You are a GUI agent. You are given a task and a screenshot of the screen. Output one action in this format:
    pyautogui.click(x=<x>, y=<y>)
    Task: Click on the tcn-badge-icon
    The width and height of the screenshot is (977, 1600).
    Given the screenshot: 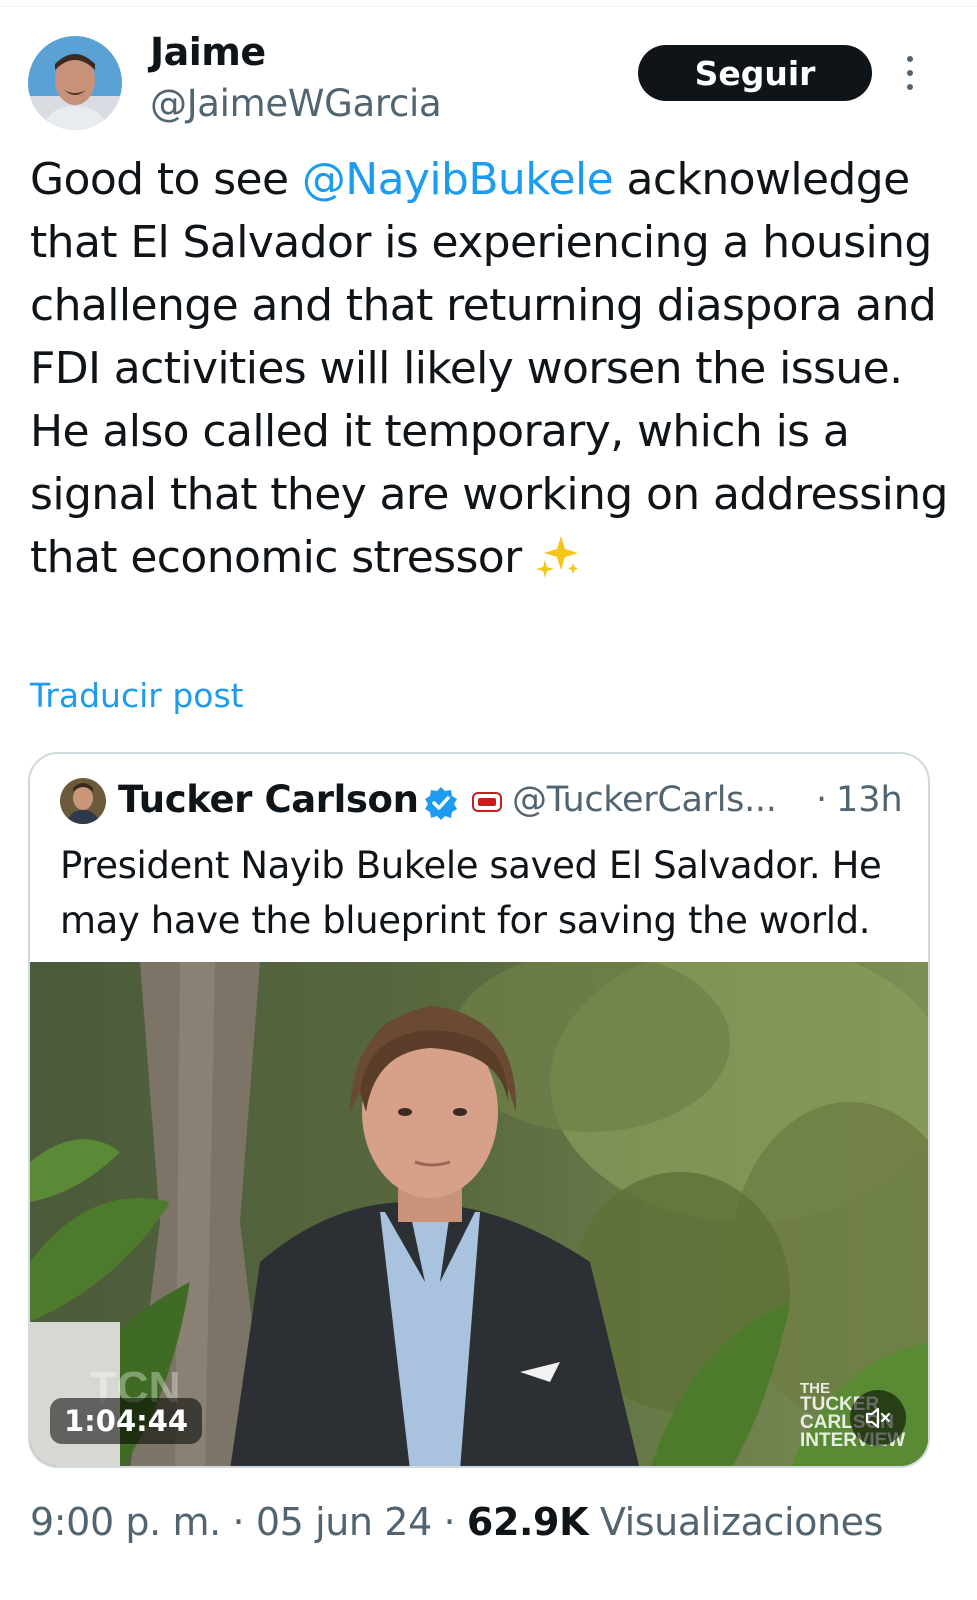 What is the action you would take?
    pyautogui.click(x=487, y=802)
    